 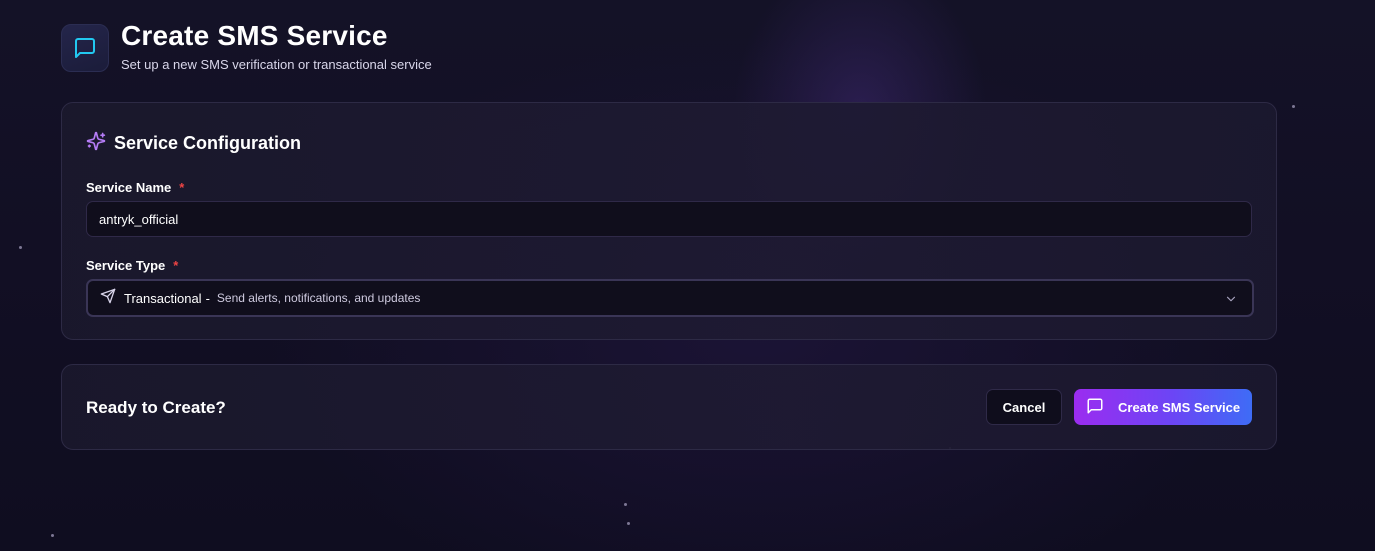 I want to click on create-sms-service-button: Create SMS Service, so click(x=1163, y=407).